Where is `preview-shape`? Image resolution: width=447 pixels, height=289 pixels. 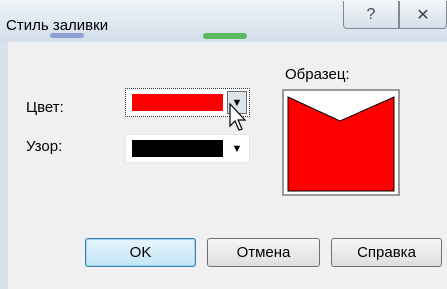
preview-shape is located at coordinates (341, 144).